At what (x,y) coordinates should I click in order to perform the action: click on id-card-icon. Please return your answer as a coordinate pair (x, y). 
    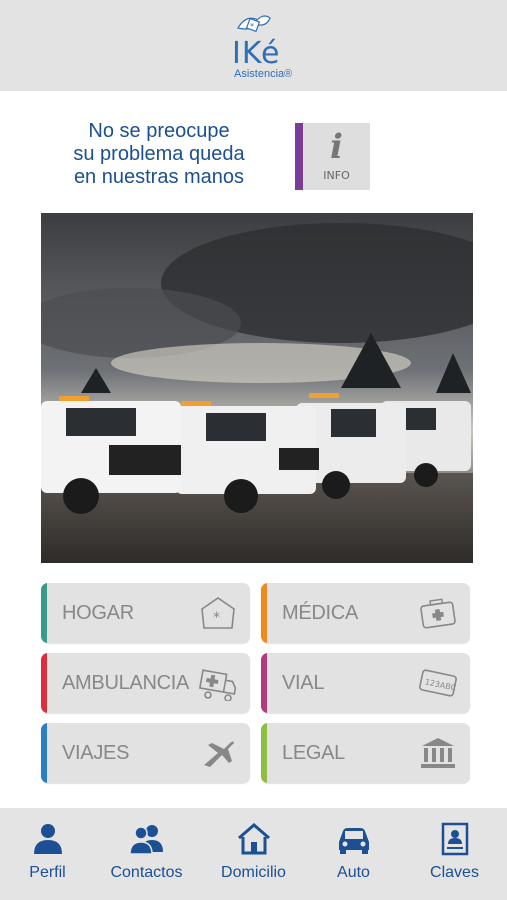
    Looking at the image, I should click on (454, 839).